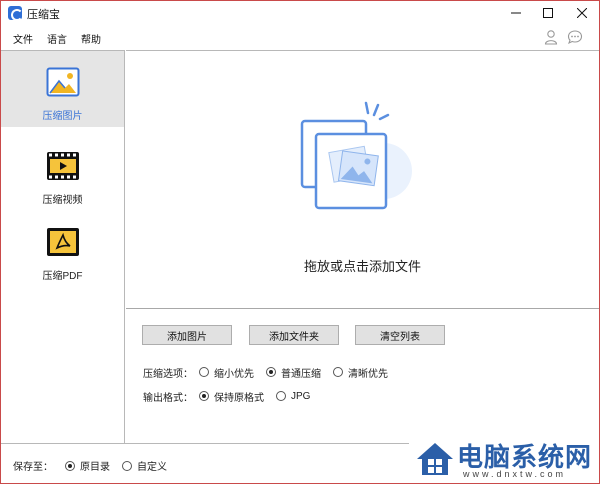 The width and height of the screenshot is (600, 484). I want to click on radio-label: 自定义, so click(152, 467).